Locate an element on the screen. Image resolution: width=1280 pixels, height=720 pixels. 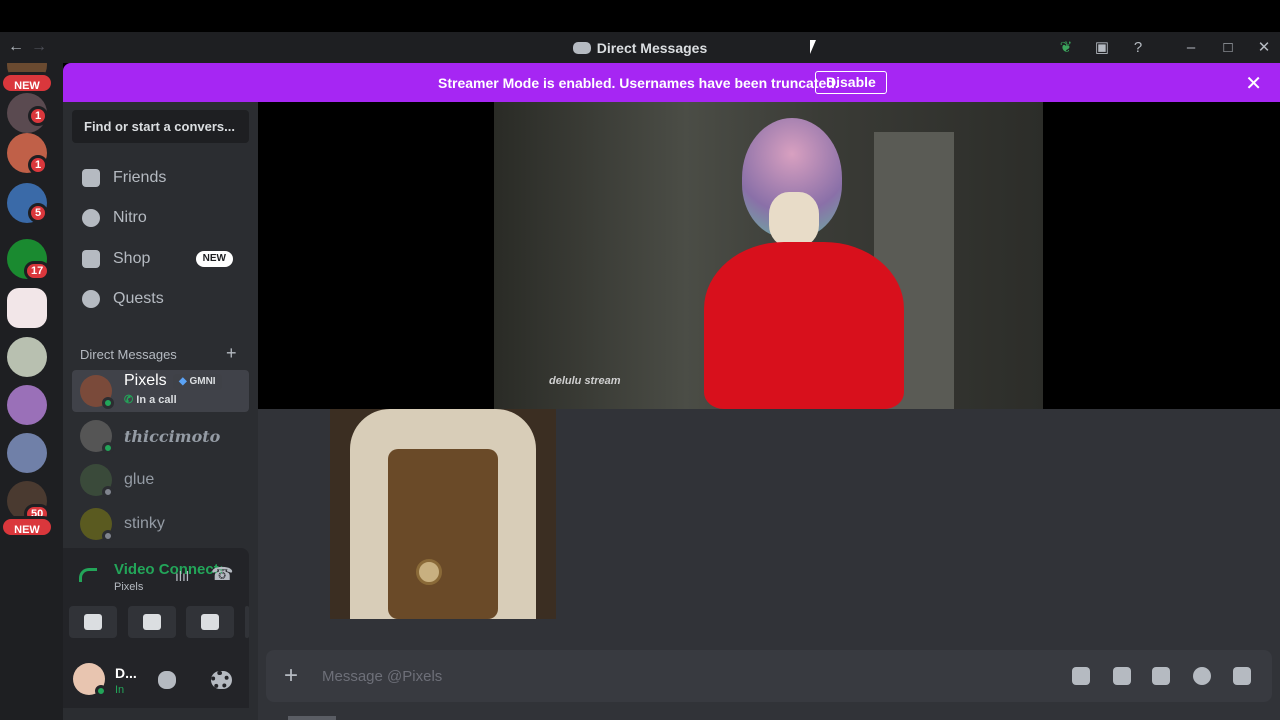
stream-watermark: delulu stream is located at coordinates (585, 381).